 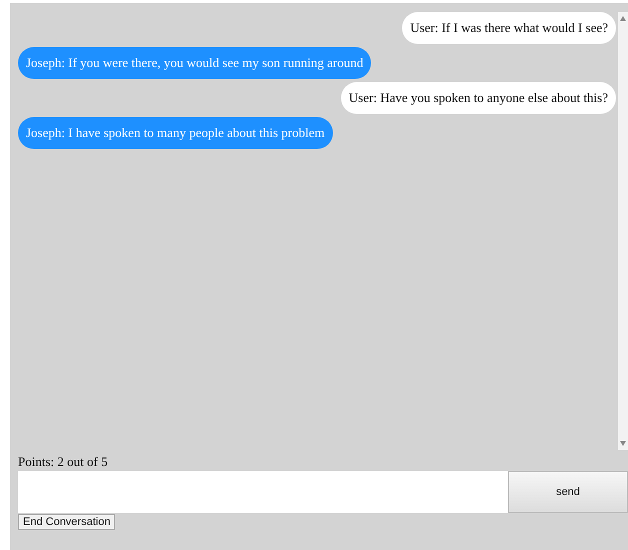 What do you see at coordinates (478, 98) in the screenshot?
I see `user-message: User: Have you spoken to anyone else about this?` at bounding box center [478, 98].